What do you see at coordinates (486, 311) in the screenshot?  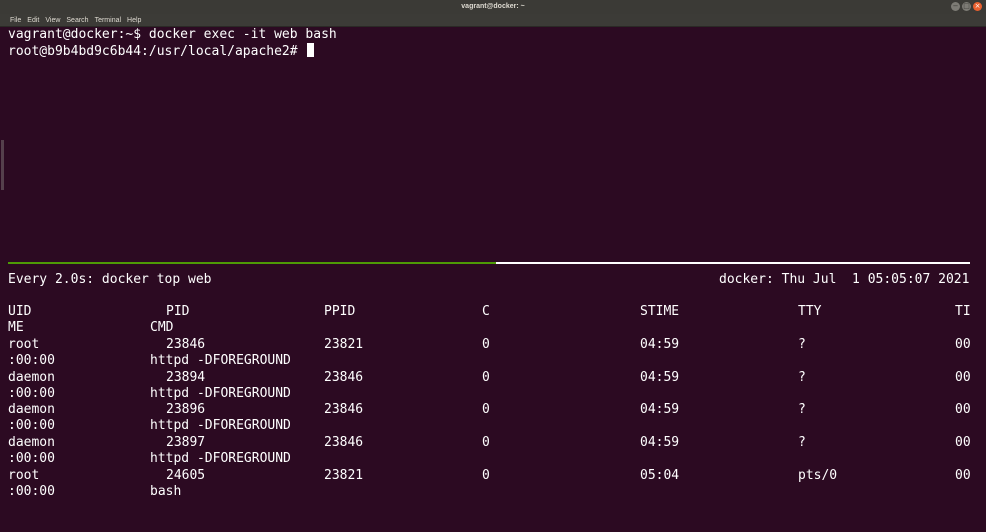 I see `header-c: C` at bounding box center [486, 311].